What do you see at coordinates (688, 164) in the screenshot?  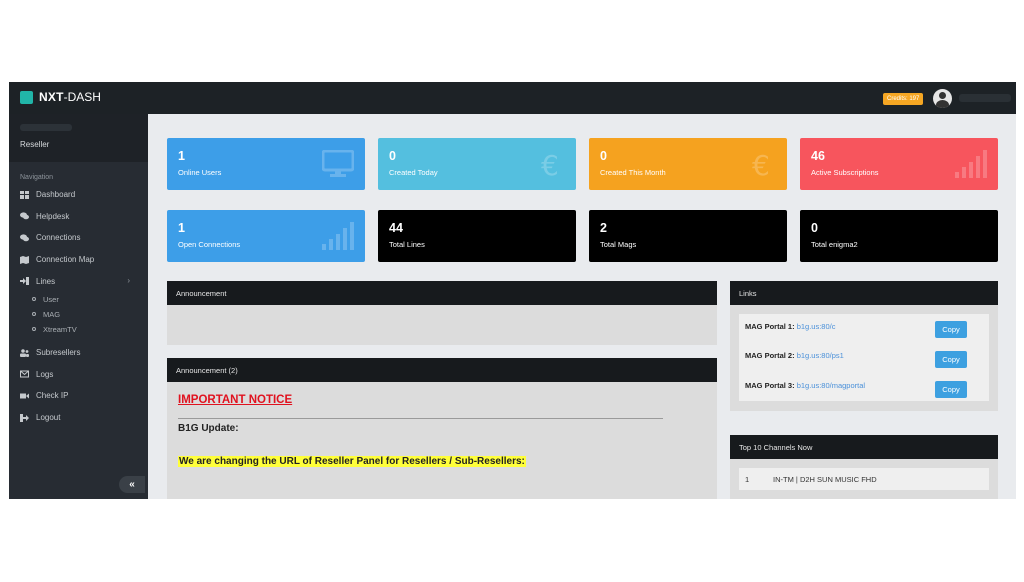 I see `stat-created-this-month: 0 Created This Month €` at bounding box center [688, 164].